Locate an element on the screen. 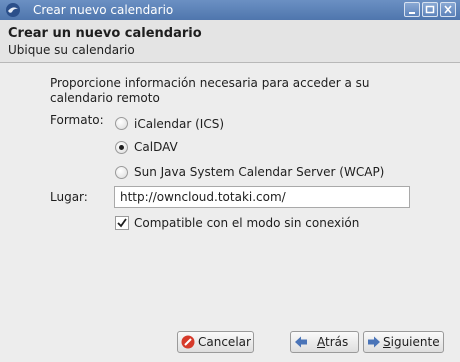 Image resolution: width=460 pixels, height=362 pixels. checkmark-icon is located at coordinates (122, 223).